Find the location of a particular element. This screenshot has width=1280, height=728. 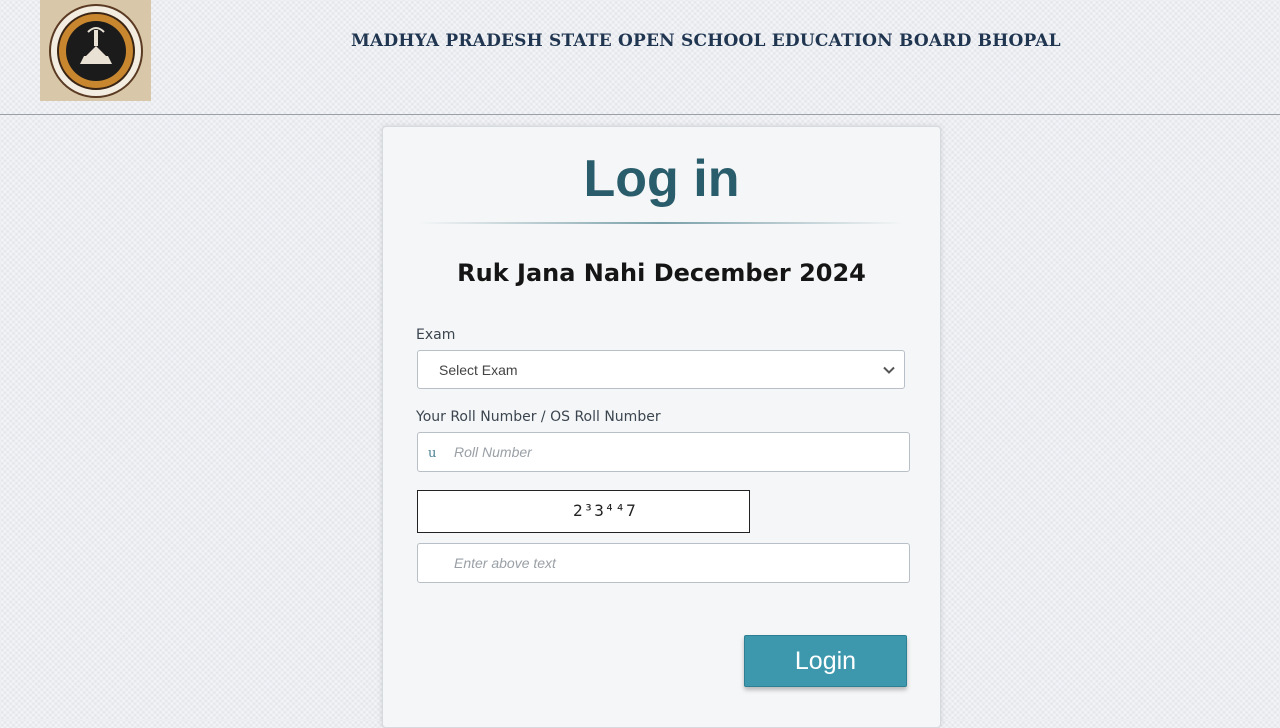

captcha-input: Enter above text is located at coordinates (663, 563).